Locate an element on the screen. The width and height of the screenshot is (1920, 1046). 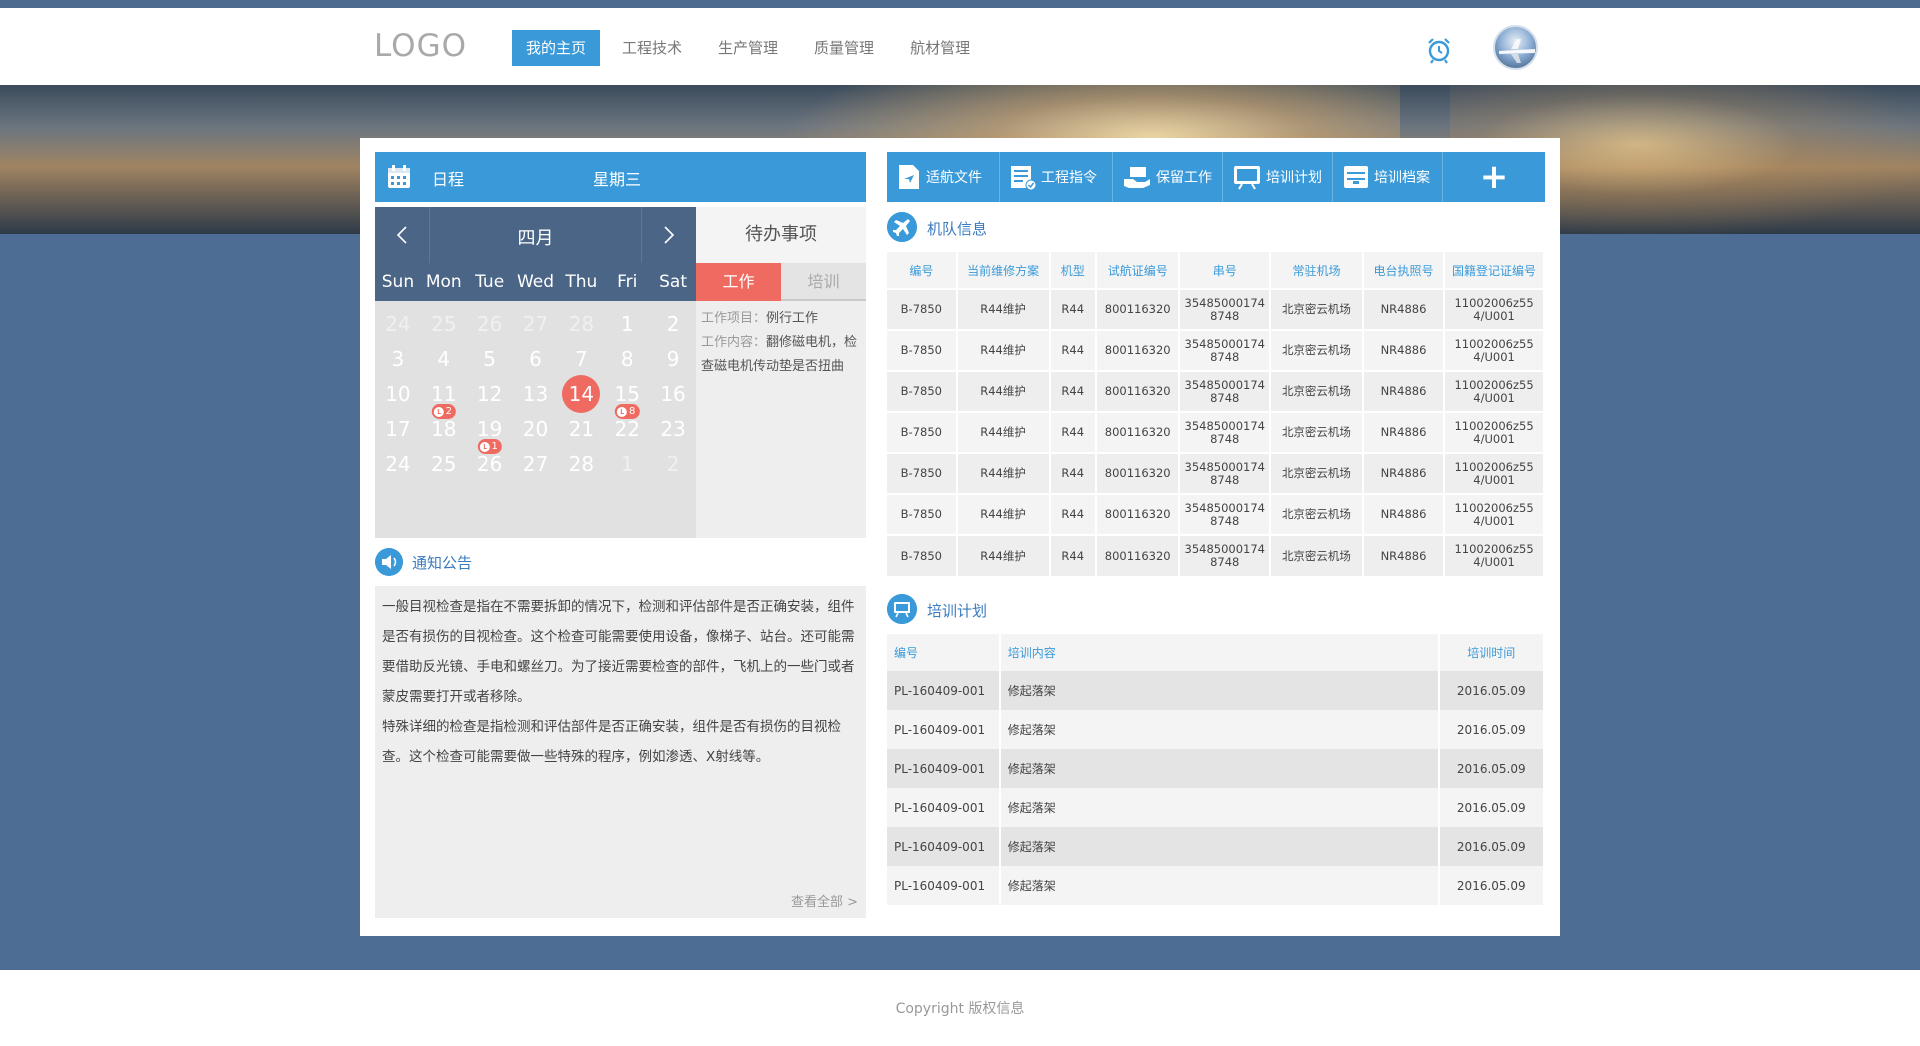
add-shortcut-button: + is located at coordinates (1494, 177).